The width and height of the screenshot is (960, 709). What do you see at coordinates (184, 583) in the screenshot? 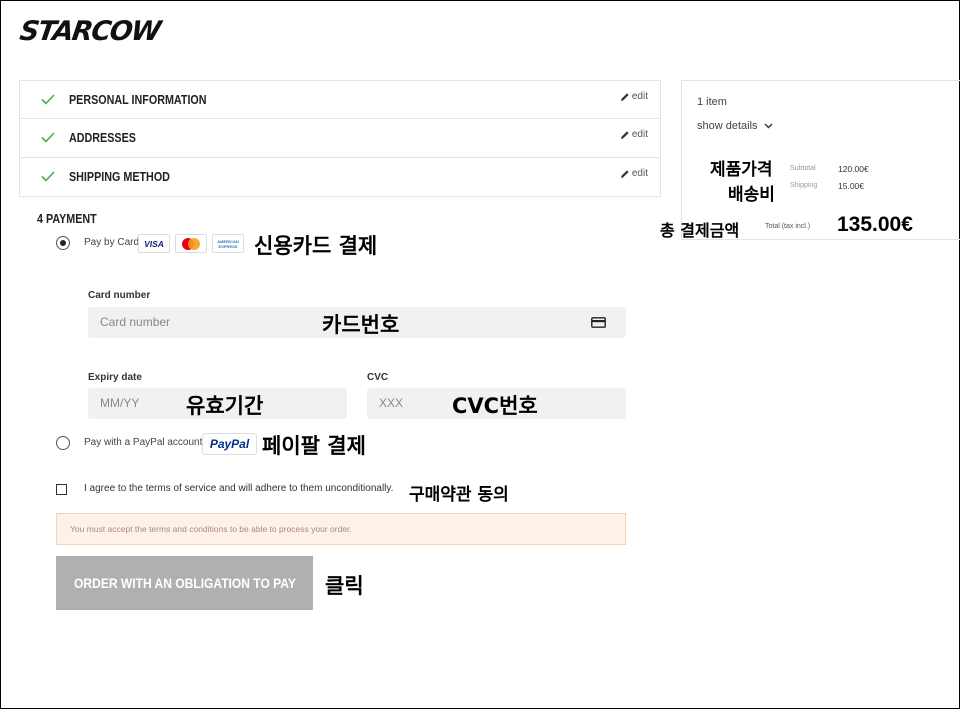
I see `order-button: ORDER WITH AN OBLIGATION TO PAY` at bounding box center [184, 583].